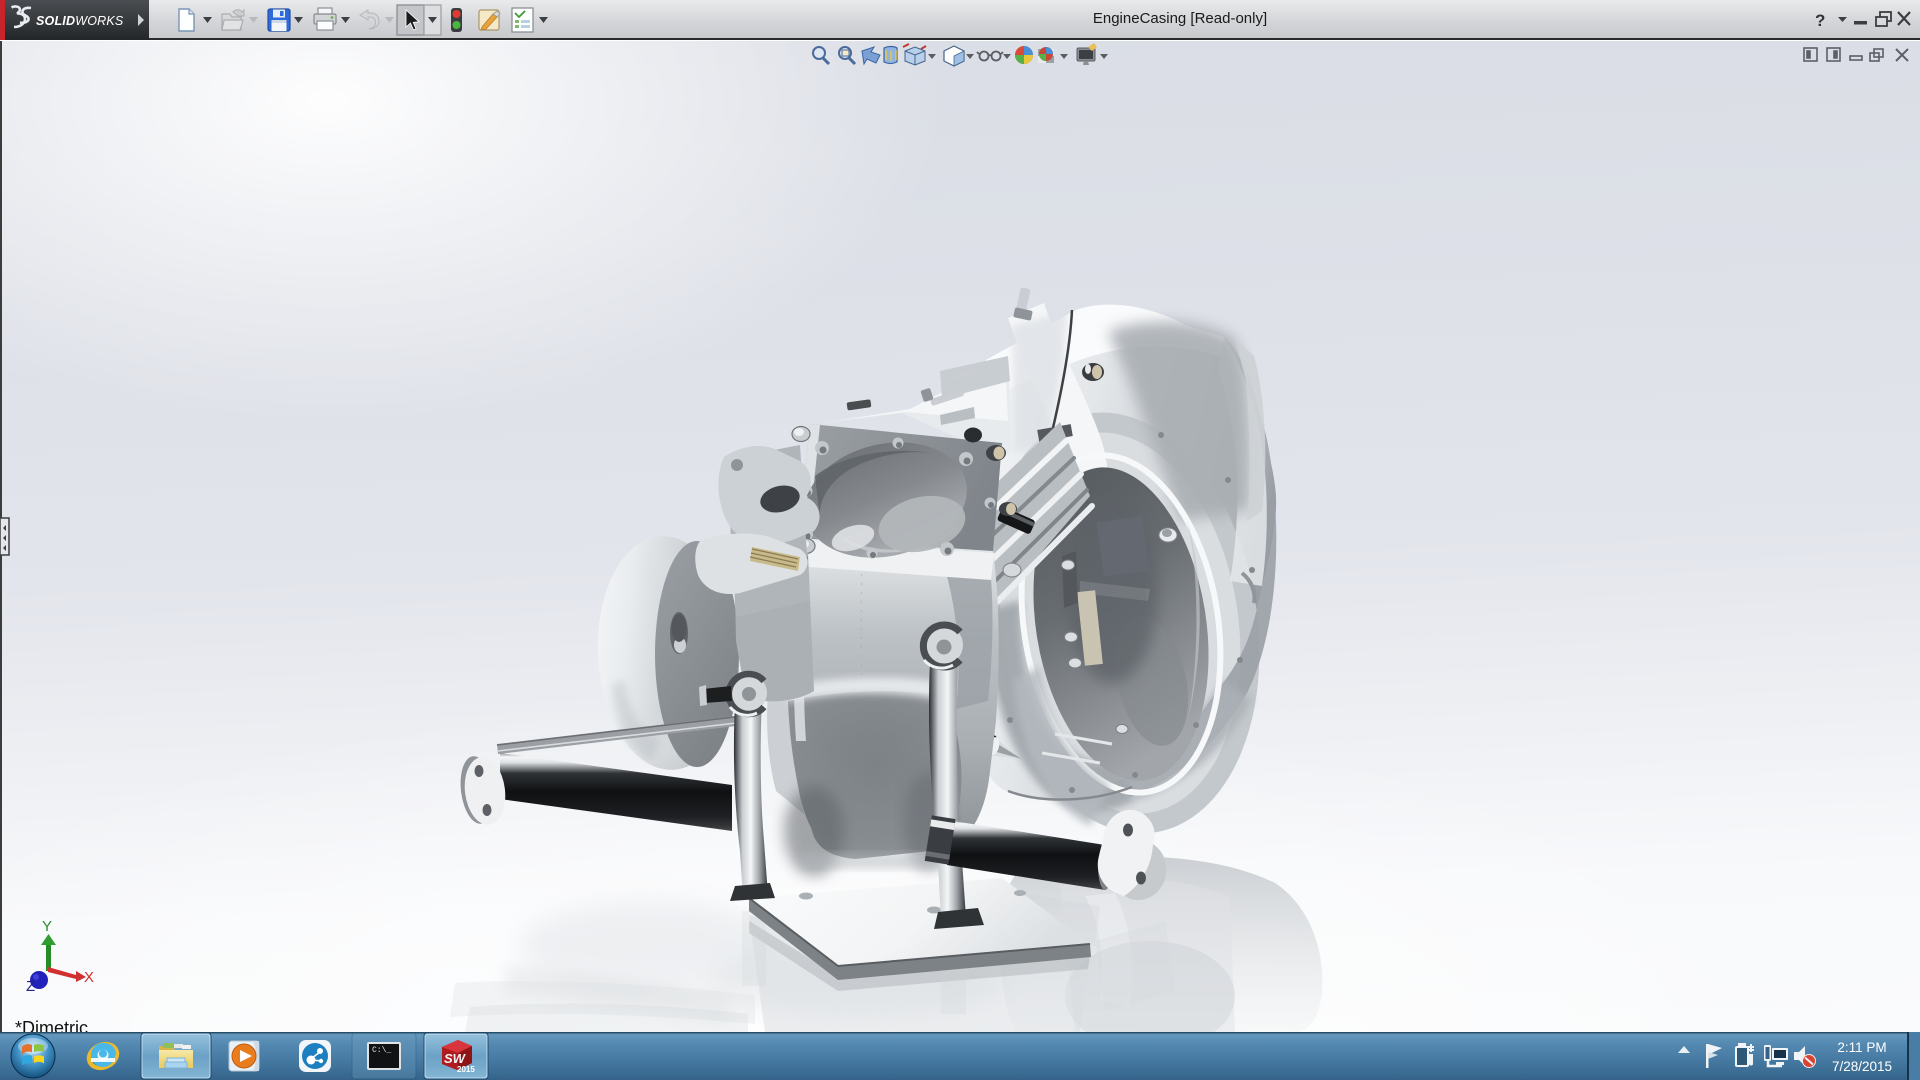  What do you see at coordinates (30, 986) in the screenshot?
I see `svg-text: Z` at bounding box center [30, 986].